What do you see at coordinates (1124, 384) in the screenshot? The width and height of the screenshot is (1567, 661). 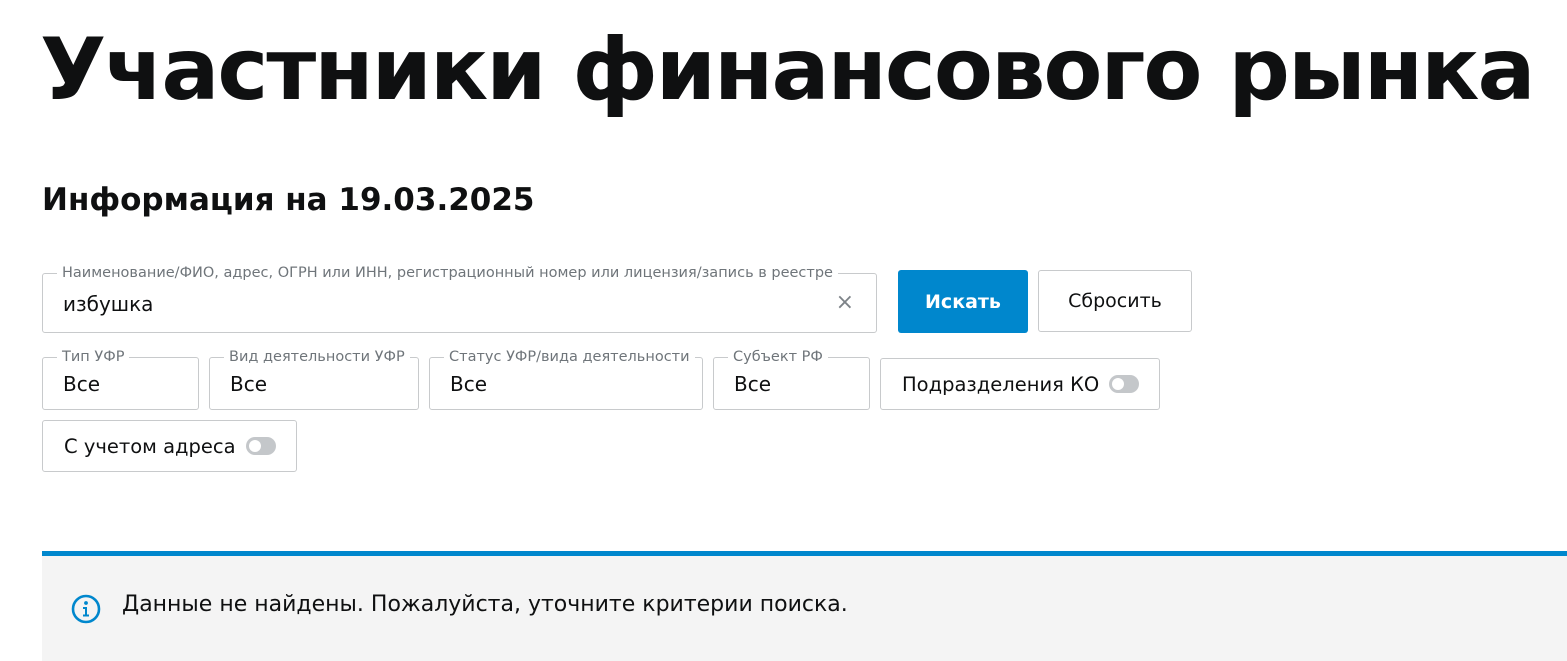 I see `ko-divisions-switch` at bounding box center [1124, 384].